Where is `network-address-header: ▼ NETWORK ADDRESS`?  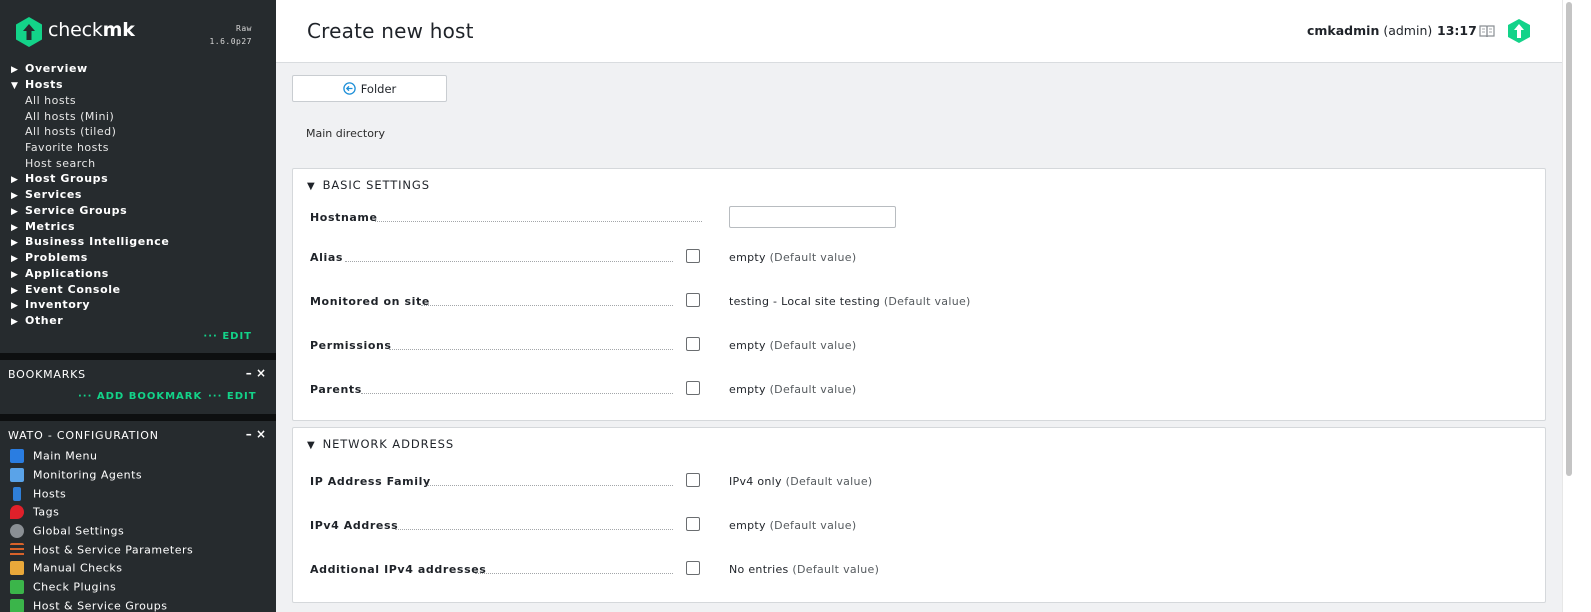
network-address-header: ▼ NETWORK ADDRESS is located at coordinates (380, 444).